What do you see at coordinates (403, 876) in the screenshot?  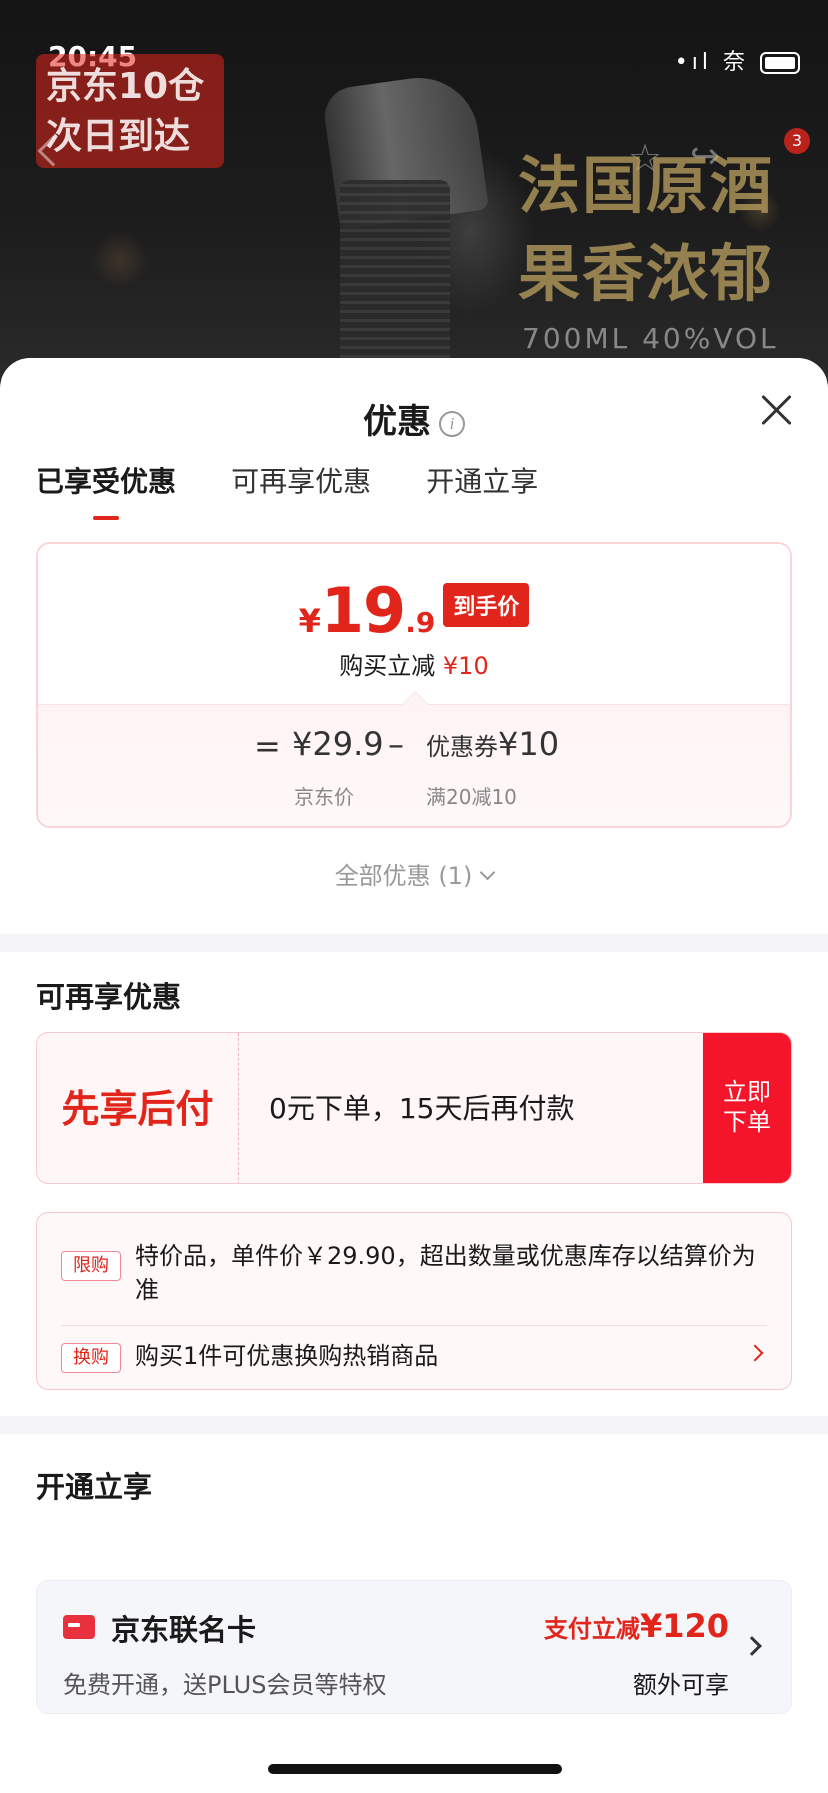 I see `all-discounts-label: 全部优惠 (1)` at bounding box center [403, 876].